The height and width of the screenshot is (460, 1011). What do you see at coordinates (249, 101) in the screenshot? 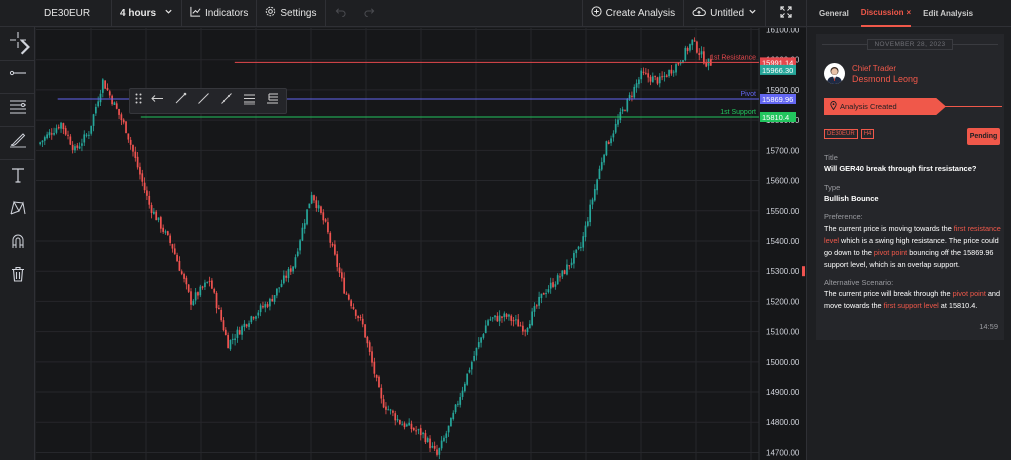
I see `parallel-channel-button` at bounding box center [249, 101].